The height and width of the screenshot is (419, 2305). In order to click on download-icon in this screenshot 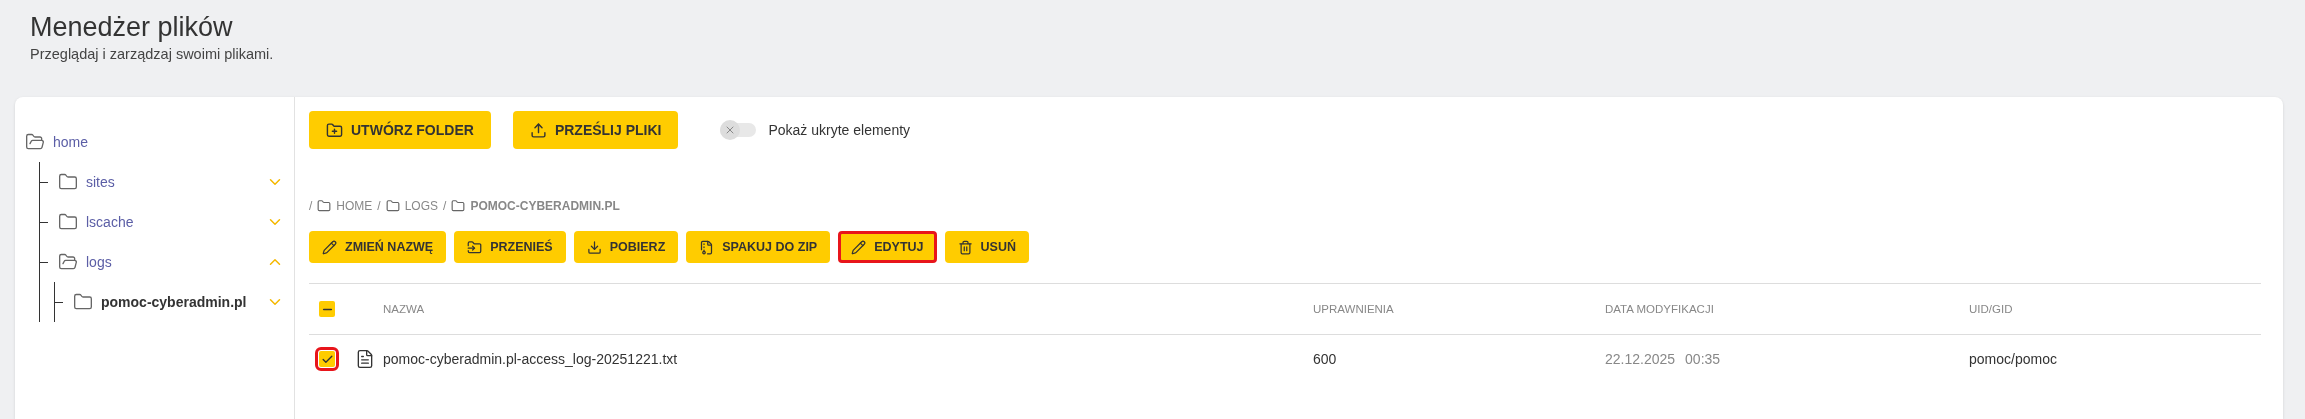, I will do `click(594, 247)`.